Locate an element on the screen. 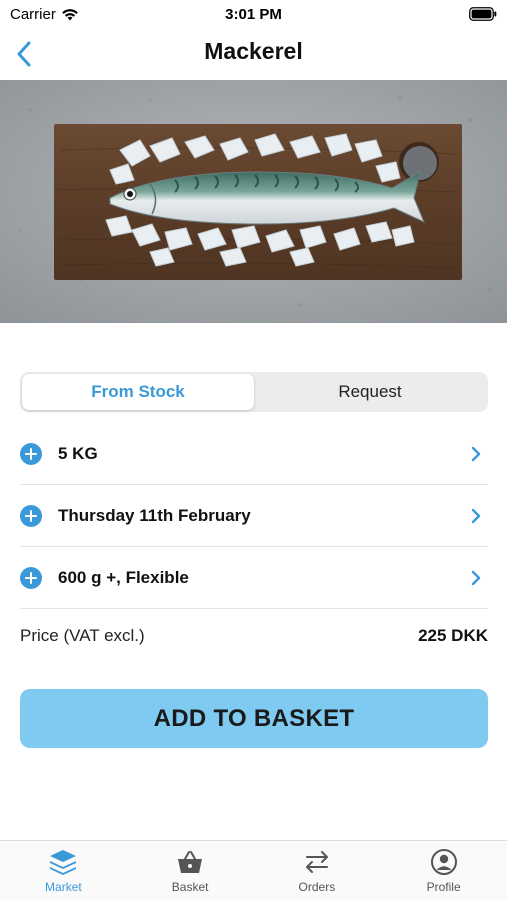 The width and height of the screenshot is (507, 900). price-row: Price (VAT excl.) 225 DKK is located at coordinates (254, 636).